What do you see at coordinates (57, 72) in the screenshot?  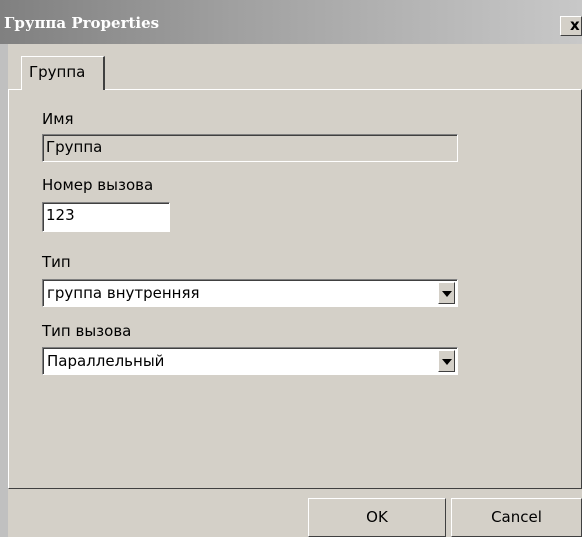 I see `tab-label: Группа` at bounding box center [57, 72].